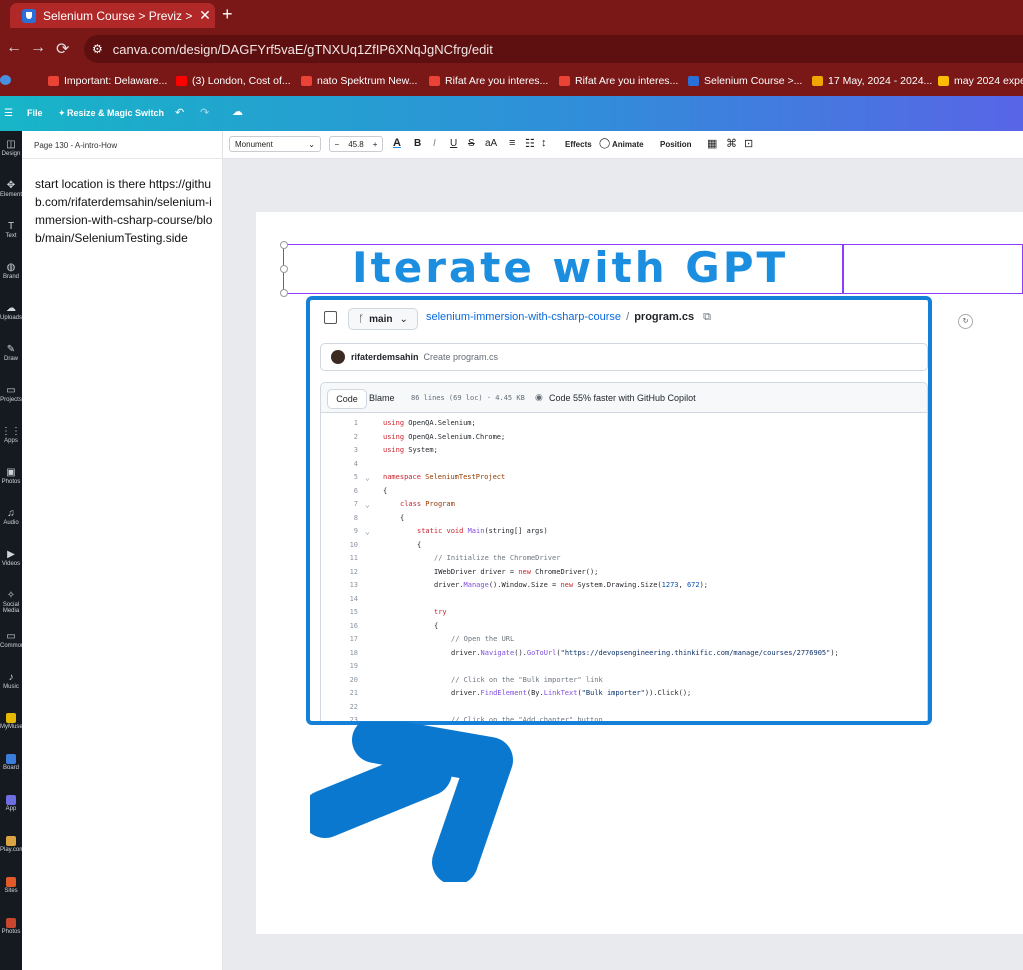  What do you see at coordinates (338, 357) in the screenshot?
I see `avatar` at bounding box center [338, 357].